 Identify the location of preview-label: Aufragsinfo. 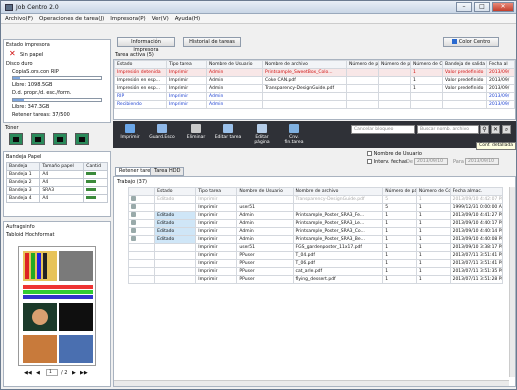
(20, 227).